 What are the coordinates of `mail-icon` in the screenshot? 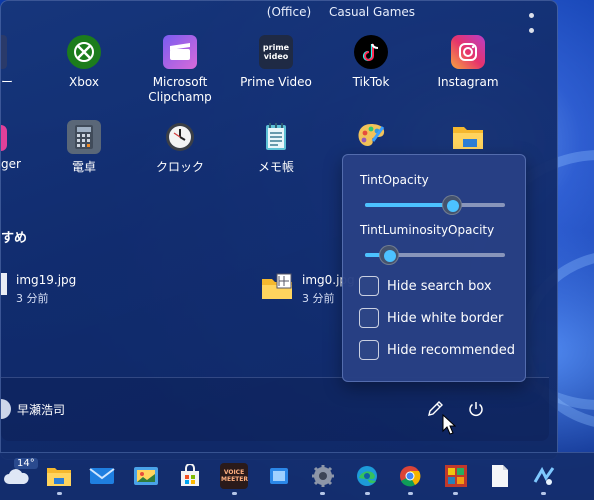 It's located at (102, 476).